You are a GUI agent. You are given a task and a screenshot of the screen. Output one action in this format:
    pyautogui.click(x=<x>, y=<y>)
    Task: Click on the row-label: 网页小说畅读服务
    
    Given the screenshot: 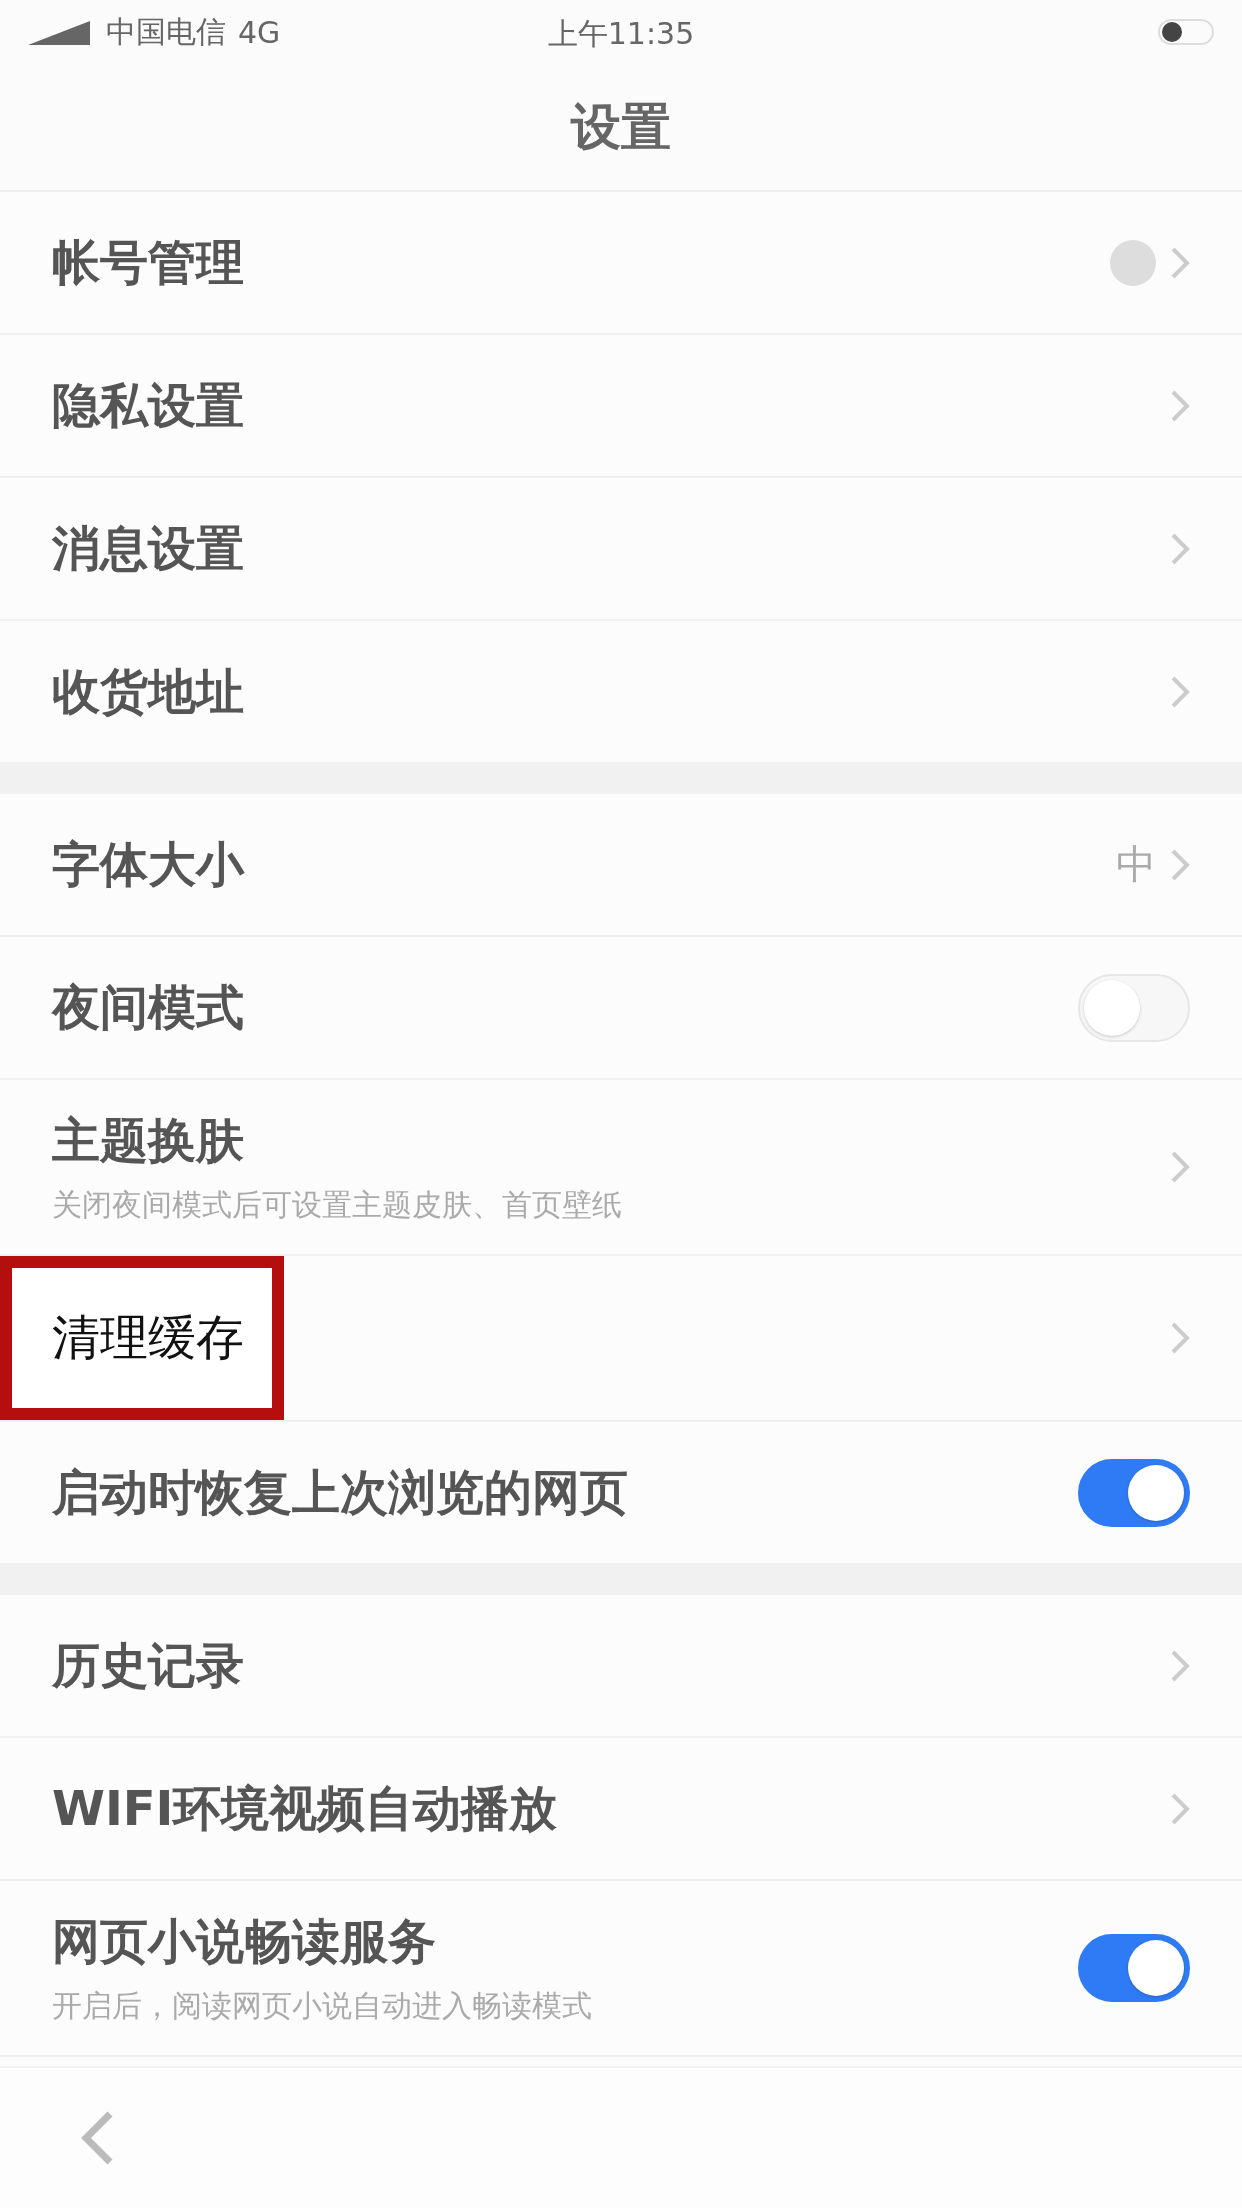 What is the action you would take?
    pyautogui.click(x=244, y=1941)
    